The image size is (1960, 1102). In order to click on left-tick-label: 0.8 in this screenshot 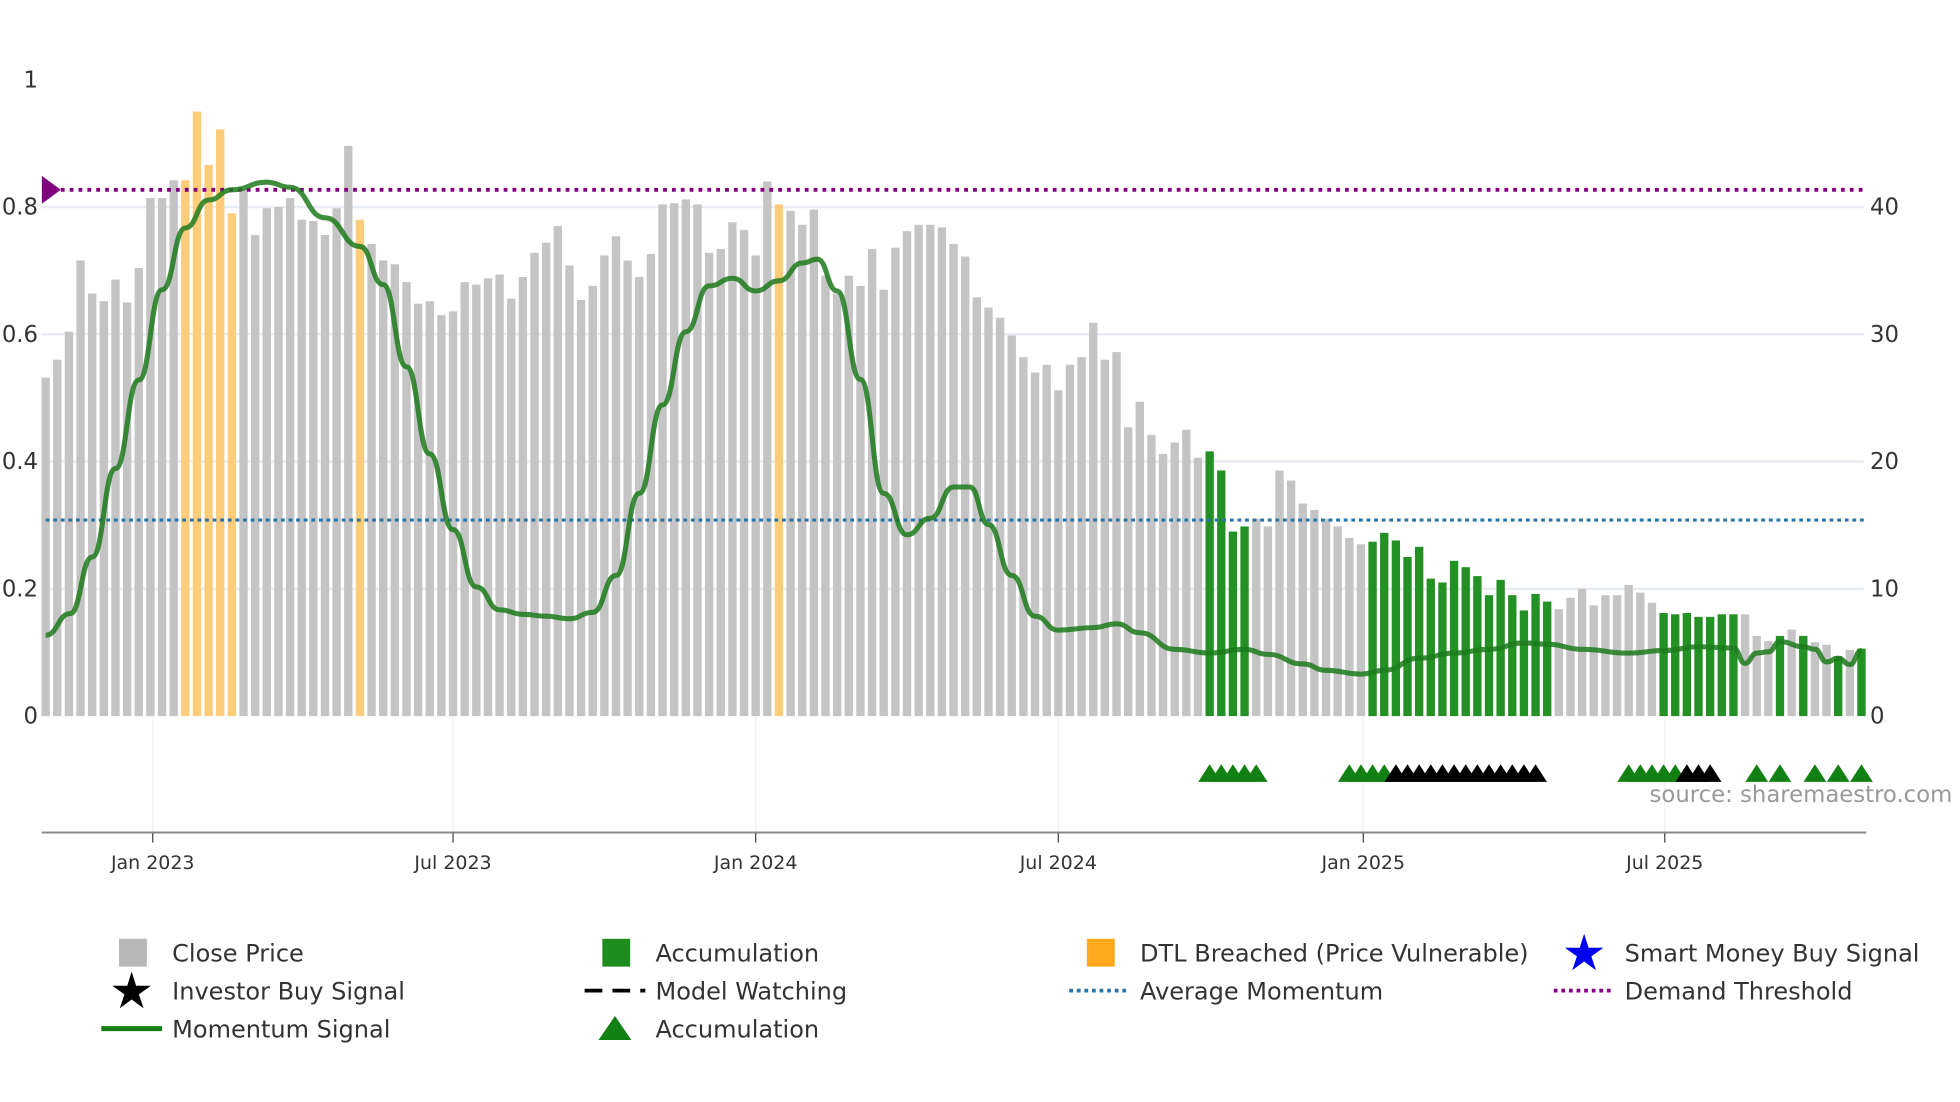, I will do `click(20, 208)`.